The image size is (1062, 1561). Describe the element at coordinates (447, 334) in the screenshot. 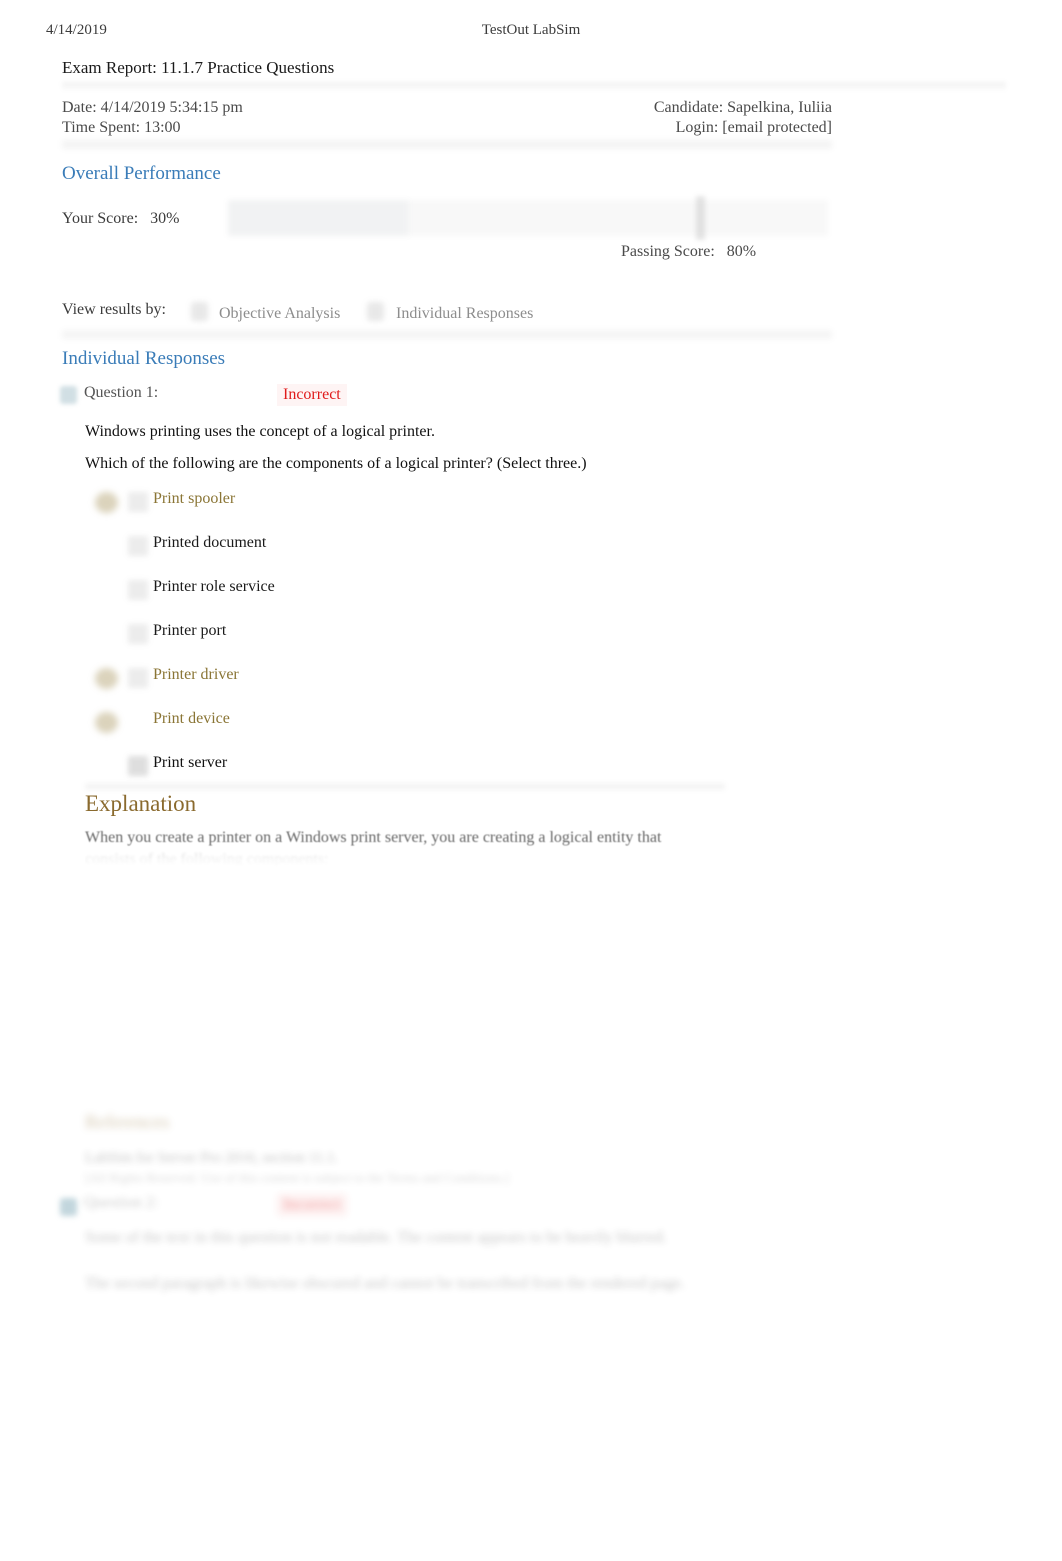

I see `view-results-divider` at that location.